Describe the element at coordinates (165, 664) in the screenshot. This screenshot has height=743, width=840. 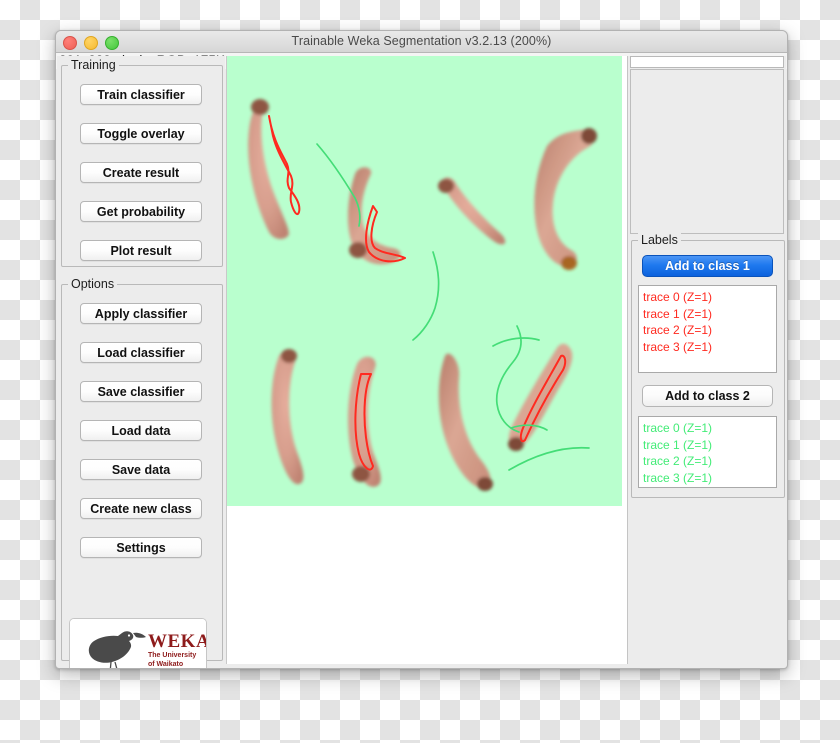
I see `weka-tagline-2: of Waikato` at that location.